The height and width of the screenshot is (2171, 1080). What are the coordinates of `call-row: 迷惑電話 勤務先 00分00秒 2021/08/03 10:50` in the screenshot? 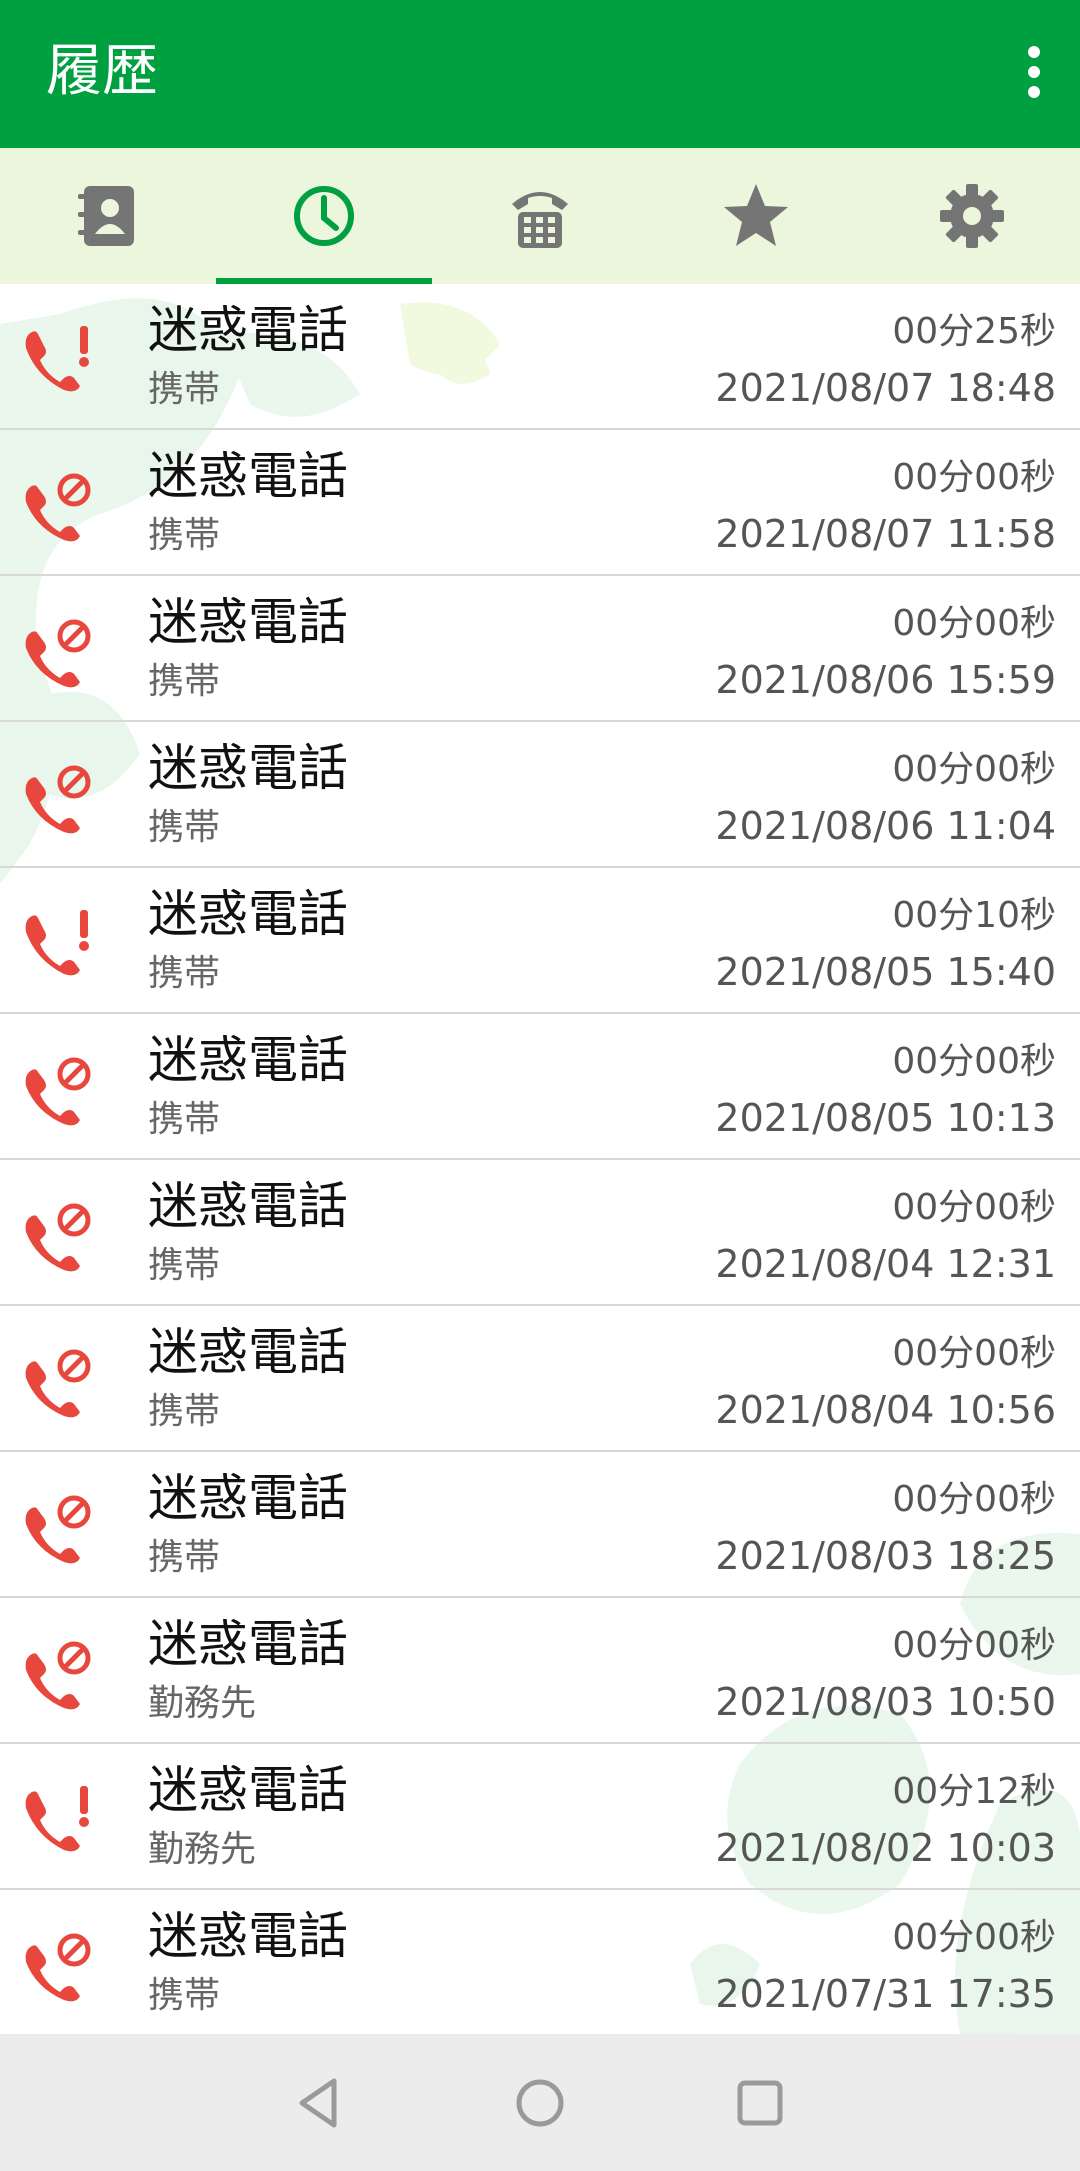 It's located at (540, 1671).